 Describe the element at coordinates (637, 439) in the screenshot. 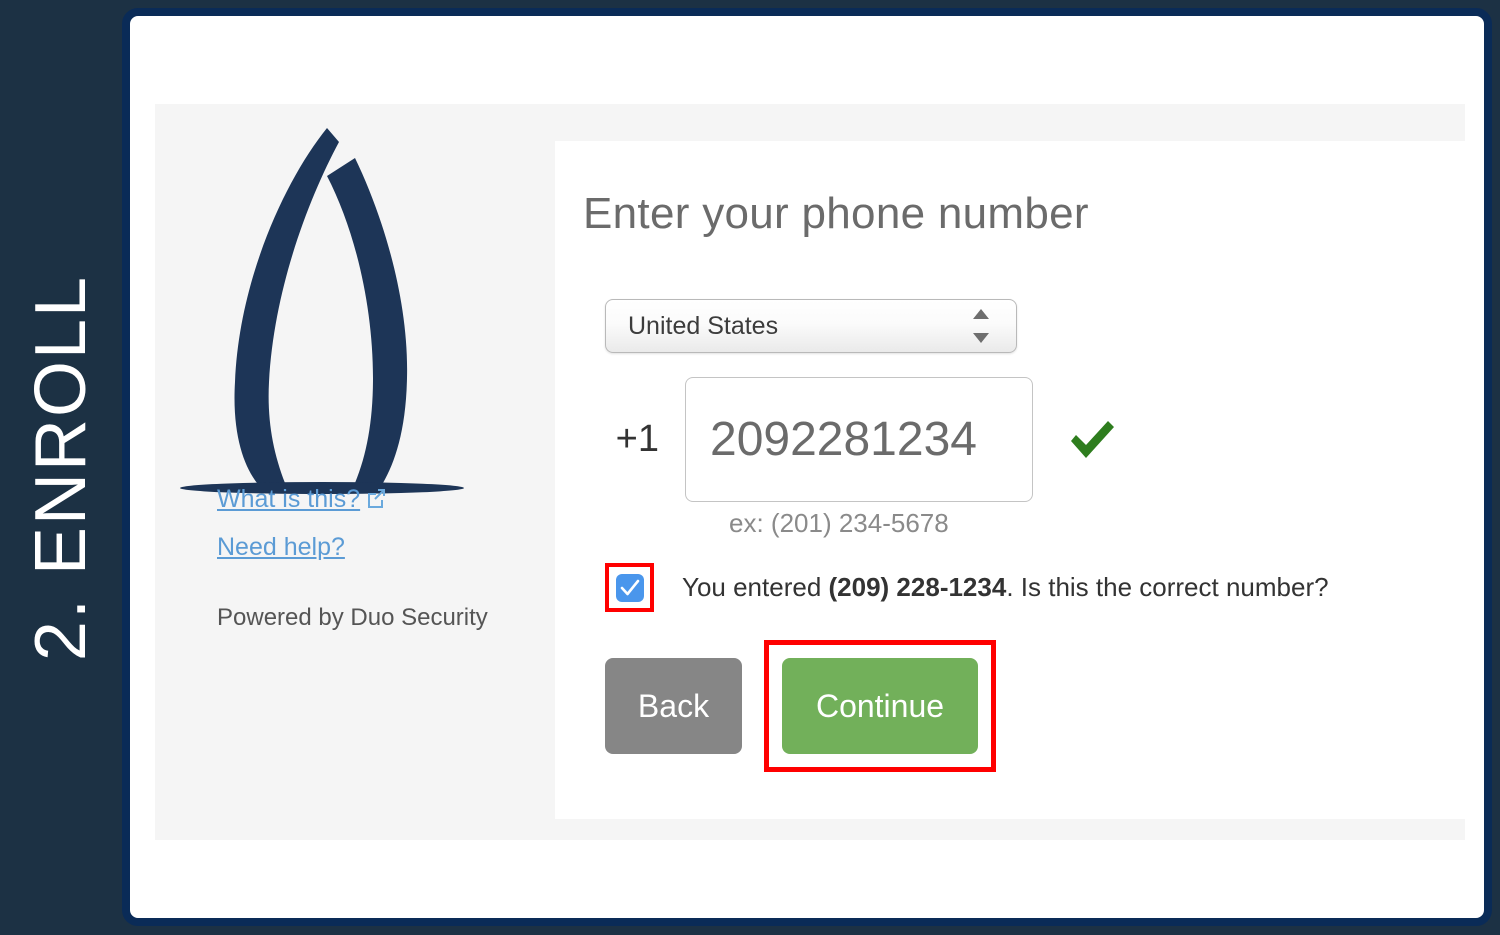

I see `country-code-label: +1` at that location.